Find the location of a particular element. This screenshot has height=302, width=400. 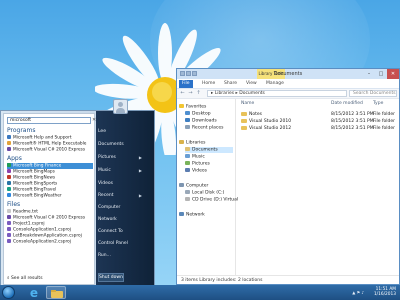

start-right-pictures: Pictures ▶ is located at coordinates (126, 158).